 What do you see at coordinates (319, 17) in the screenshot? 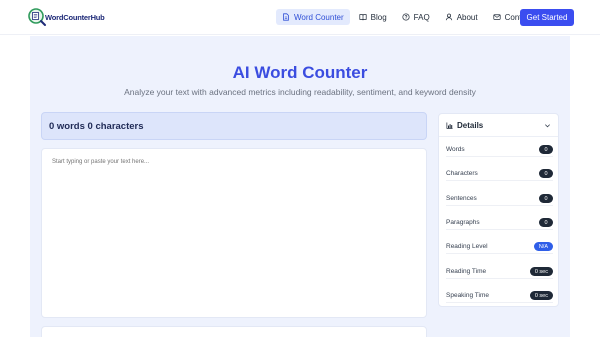
I see `nav-label: Word Counter` at bounding box center [319, 17].